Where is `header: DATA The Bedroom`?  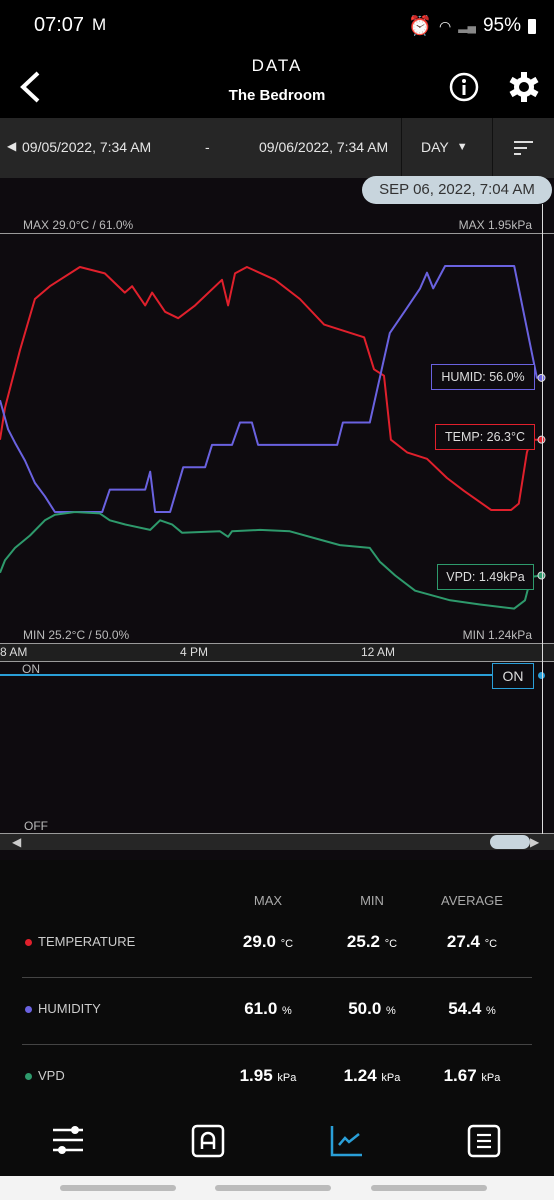 header: DATA The Bedroom is located at coordinates (277, 84).